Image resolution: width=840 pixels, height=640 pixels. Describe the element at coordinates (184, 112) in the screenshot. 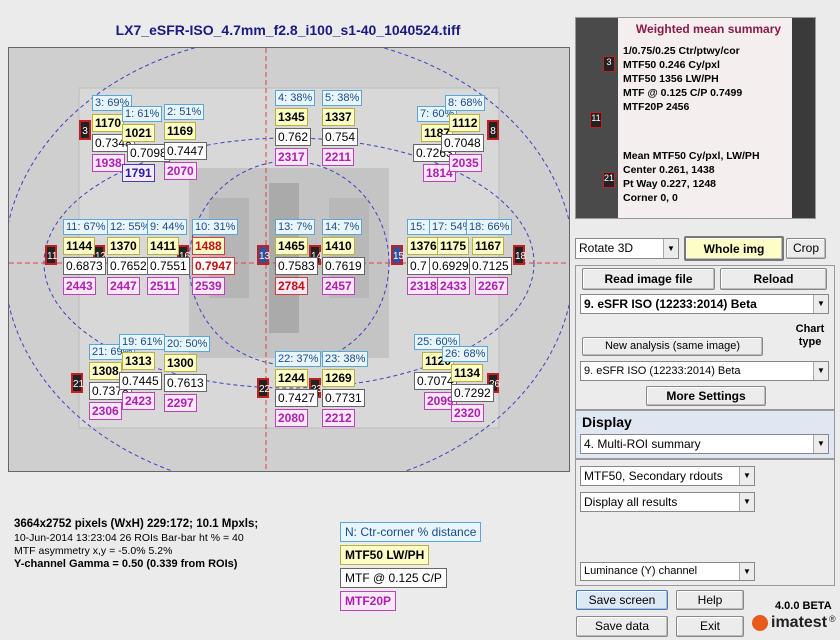

I see `roi-label: 2: 51%` at that location.